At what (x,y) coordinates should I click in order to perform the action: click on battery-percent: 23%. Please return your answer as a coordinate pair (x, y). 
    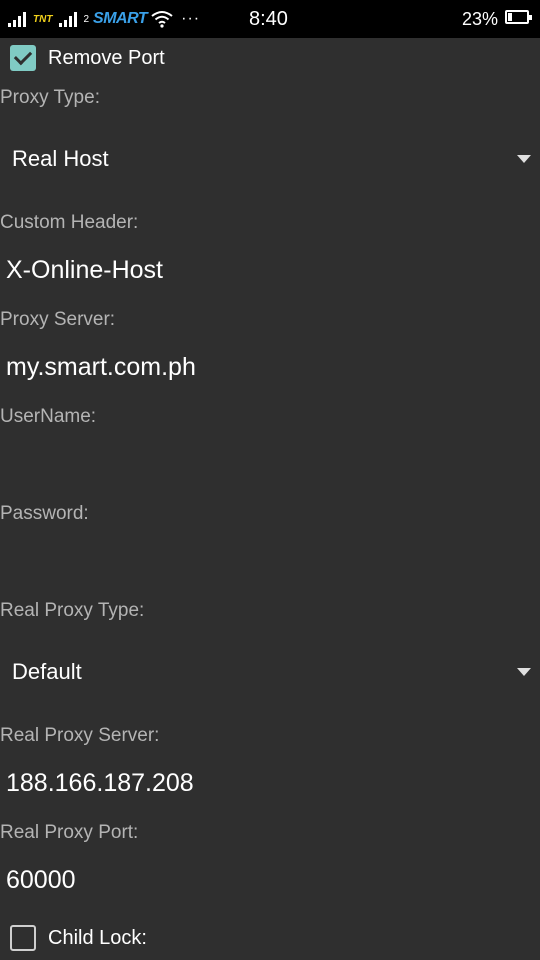
    Looking at the image, I should click on (480, 19).